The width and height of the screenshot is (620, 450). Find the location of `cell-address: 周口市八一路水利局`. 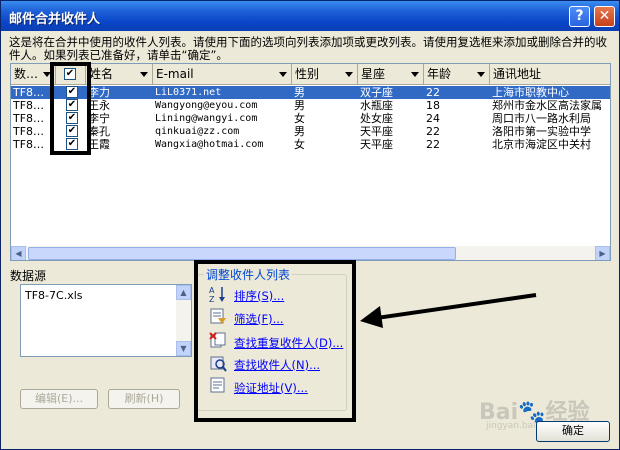

cell-address: 周口市八一路水利局 is located at coordinates (541, 118).